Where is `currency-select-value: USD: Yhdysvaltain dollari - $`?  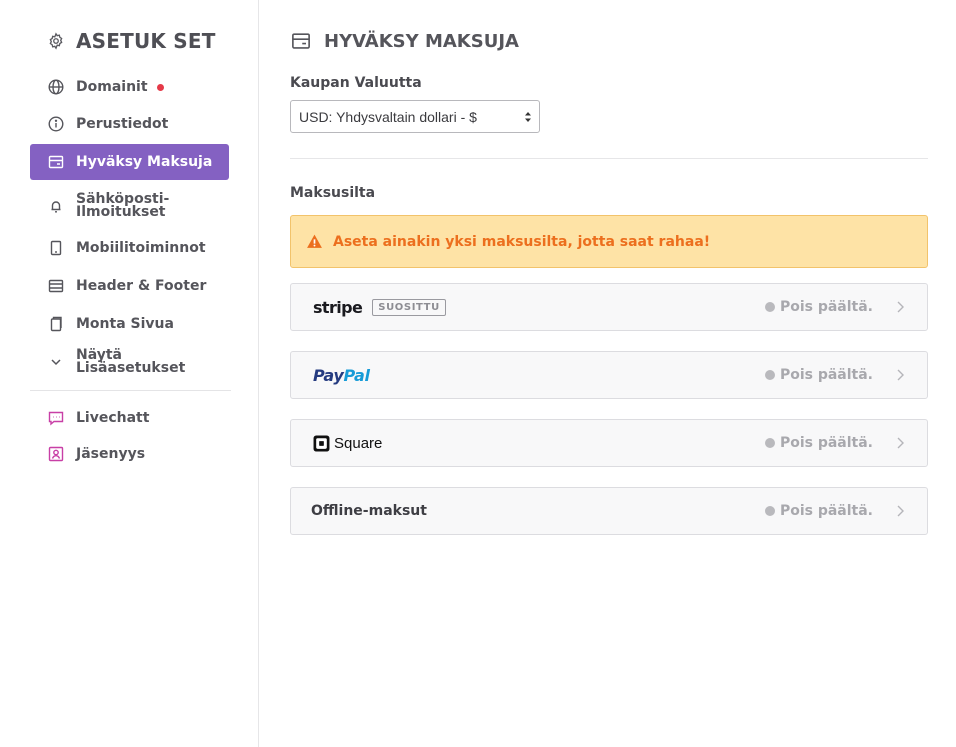
currency-select-value: USD: Yhdysvaltain dollari - $ is located at coordinates (388, 116).